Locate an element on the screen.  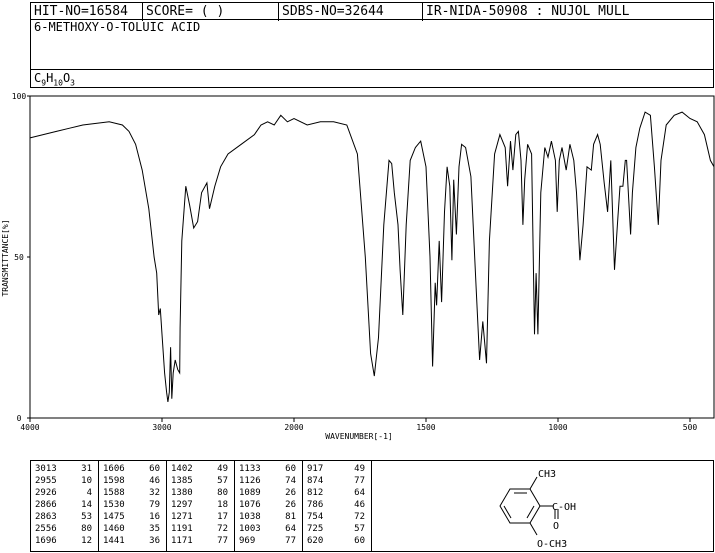
peak-transmittance: 4 is located at coordinates (89, 493).